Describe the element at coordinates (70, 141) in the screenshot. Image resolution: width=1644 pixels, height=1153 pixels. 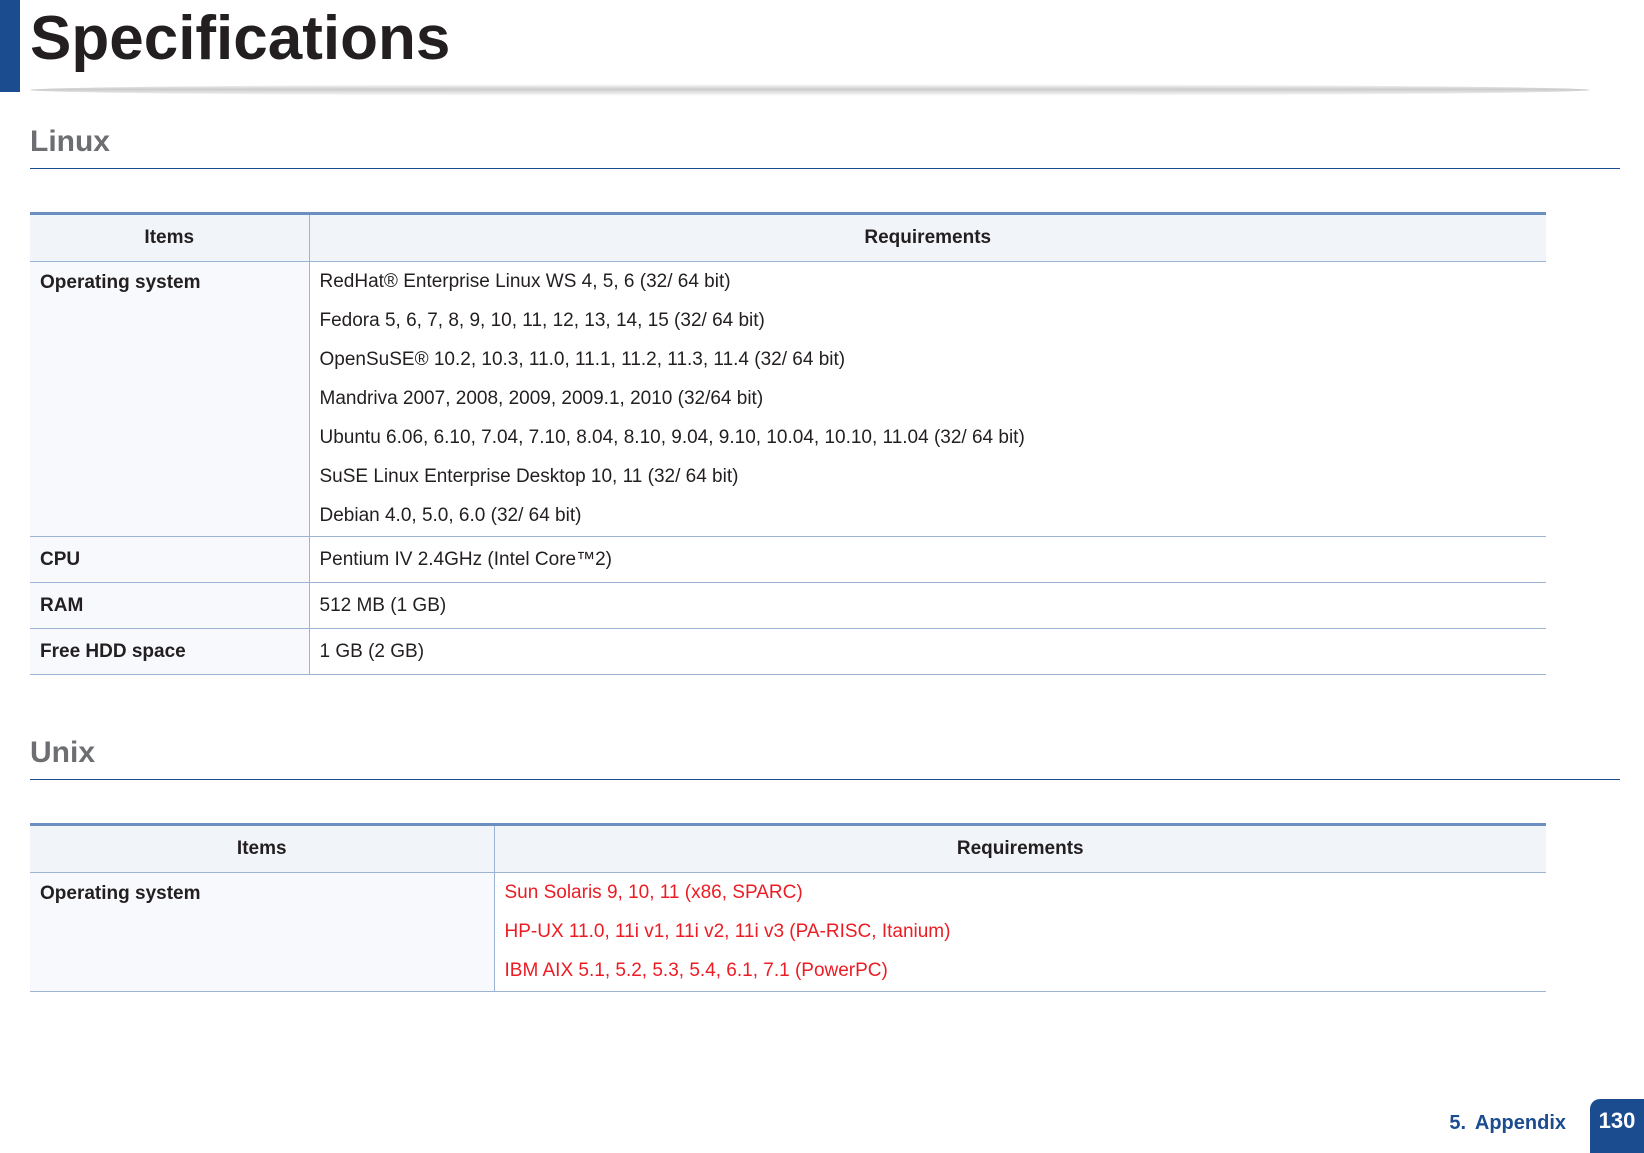
I see `section-heading-linux: Linux` at that location.